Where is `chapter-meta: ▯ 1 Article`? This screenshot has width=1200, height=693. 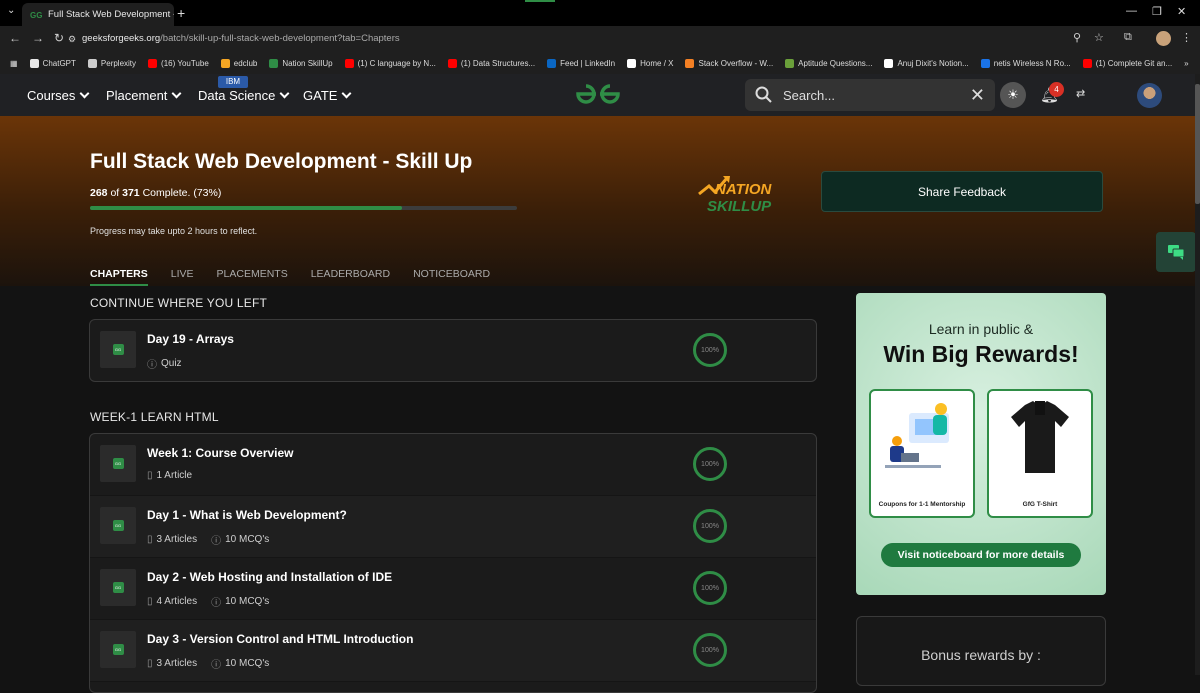
chapter-meta: ▯ 1 Article is located at coordinates (176, 475).